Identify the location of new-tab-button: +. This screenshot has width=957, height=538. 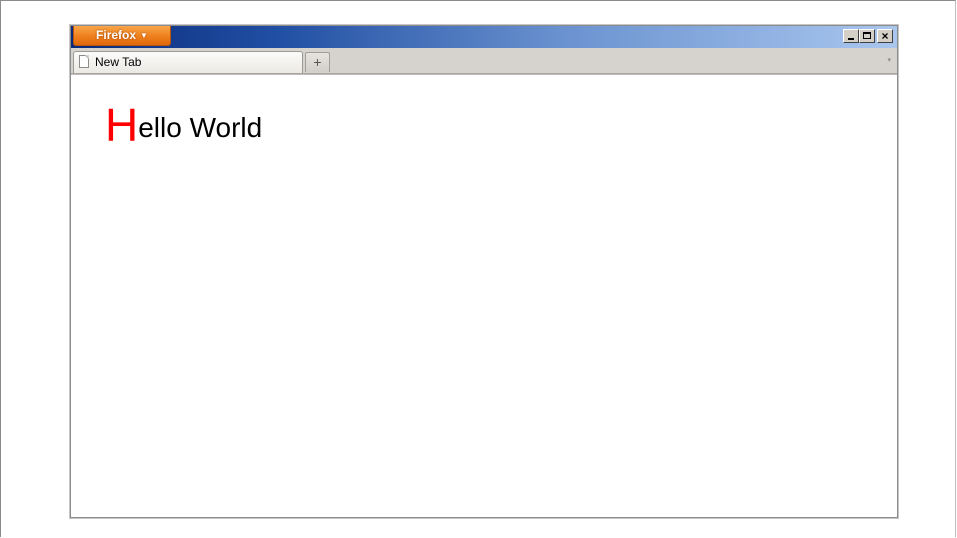
(317, 62).